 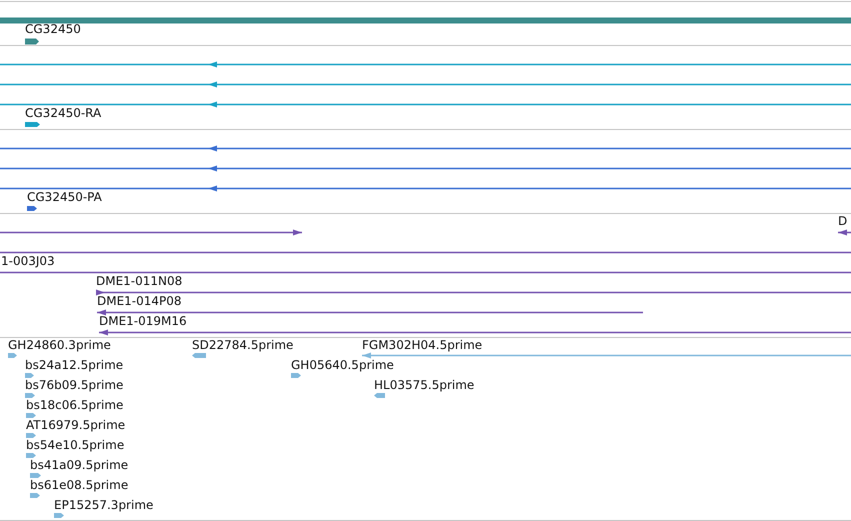 What do you see at coordinates (843, 221) in the screenshot?
I see `feature-label: D` at bounding box center [843, 221].